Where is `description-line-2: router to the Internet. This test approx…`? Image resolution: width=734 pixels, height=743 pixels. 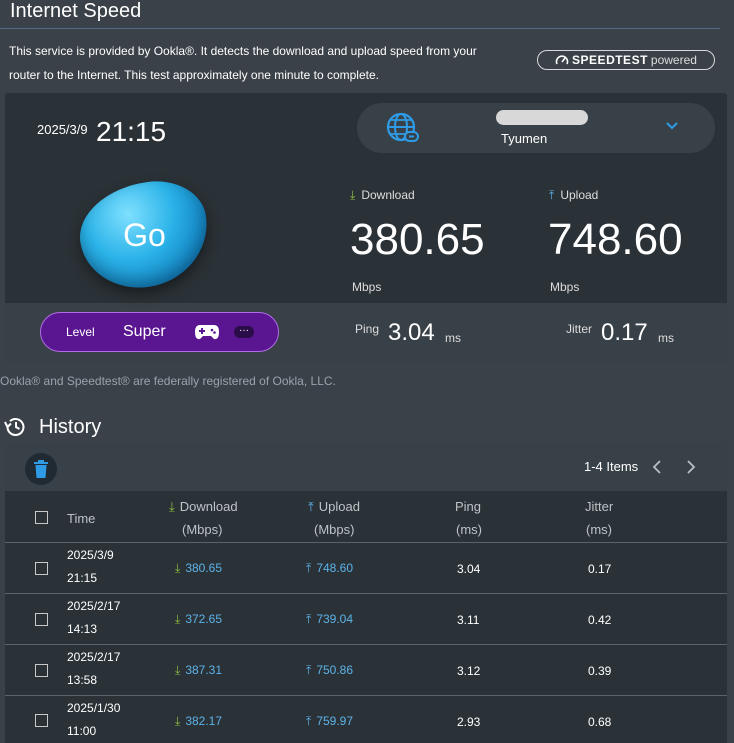 description-line-2: router to the Internet. This test approx… is located at coordinates (194, 75).